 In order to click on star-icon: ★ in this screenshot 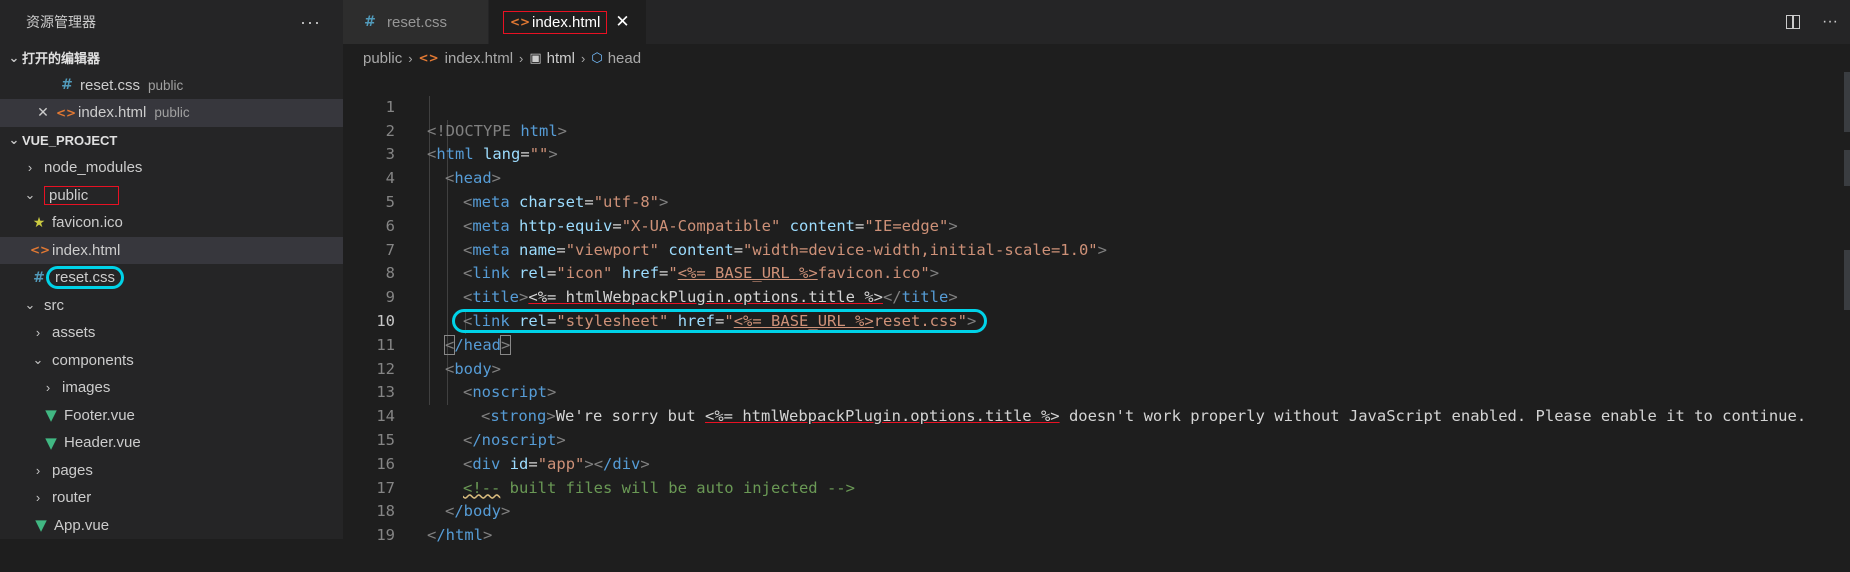, I will do `click(39, 222)`.